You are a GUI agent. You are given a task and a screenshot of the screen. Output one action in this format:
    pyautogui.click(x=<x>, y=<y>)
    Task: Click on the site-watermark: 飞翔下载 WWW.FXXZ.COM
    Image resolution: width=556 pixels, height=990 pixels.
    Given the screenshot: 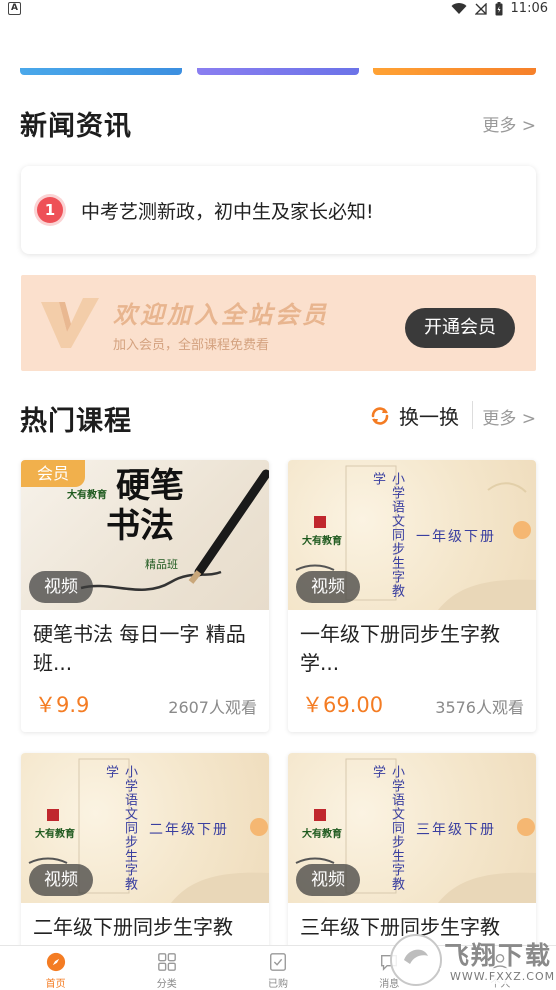 What is the action you would take?
    pyautogui.click(x=472, y=959)
    